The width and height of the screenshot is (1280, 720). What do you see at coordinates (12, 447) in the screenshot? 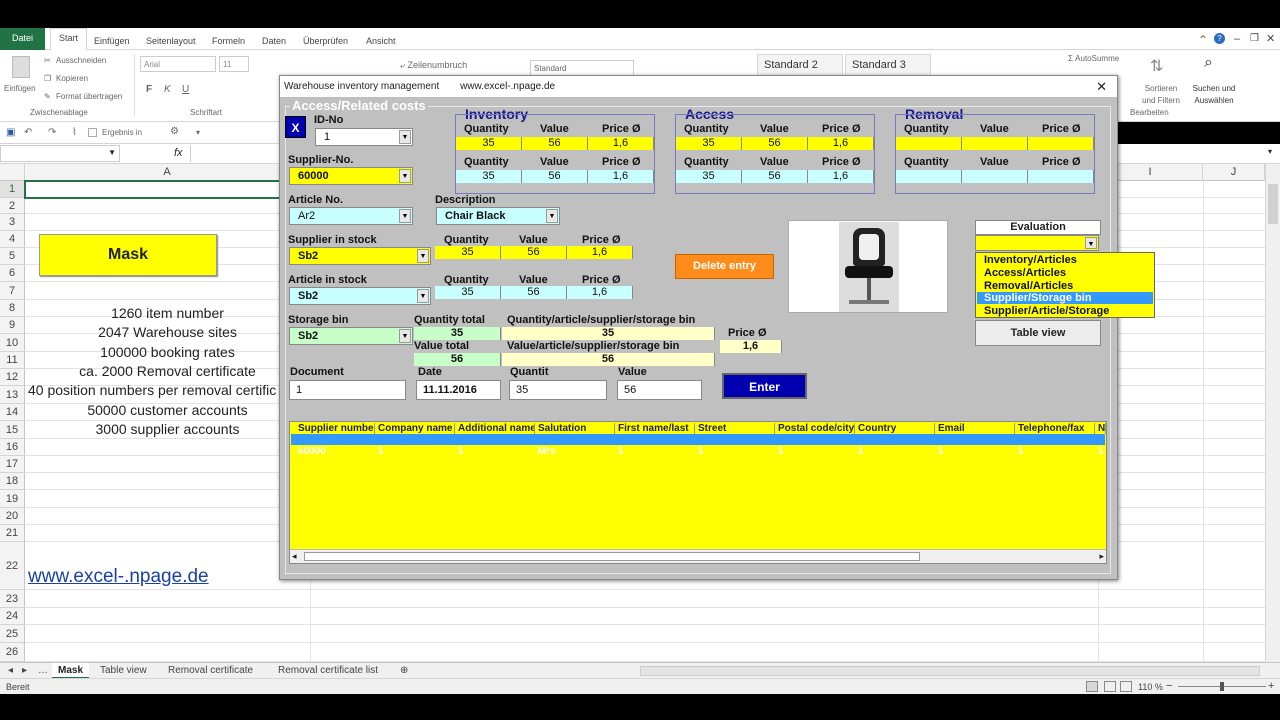
I see `row-header: 16` at bounding box center [12, 447].